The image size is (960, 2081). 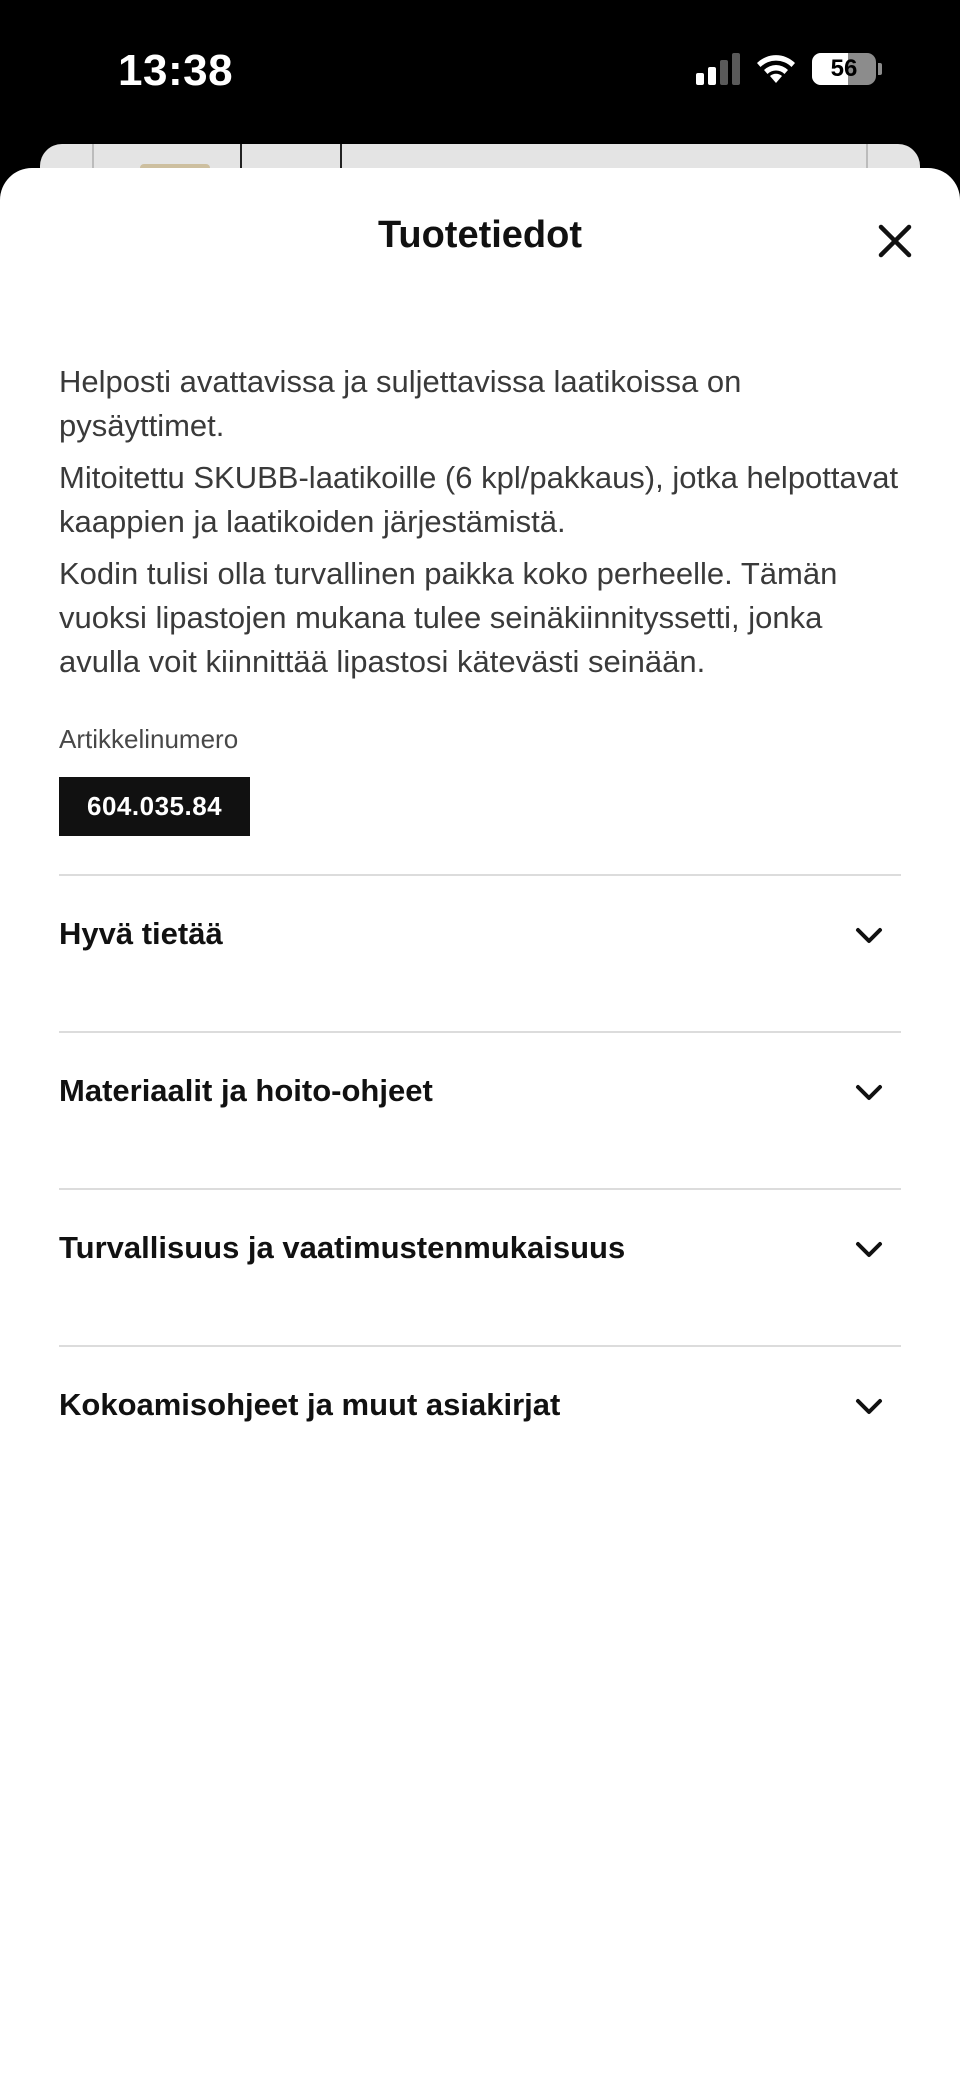 What do you see at coordinates (149, 739) in the screenshot?
I see `article-number-label: Artikkelinumero` at bounding box center [149, 739].